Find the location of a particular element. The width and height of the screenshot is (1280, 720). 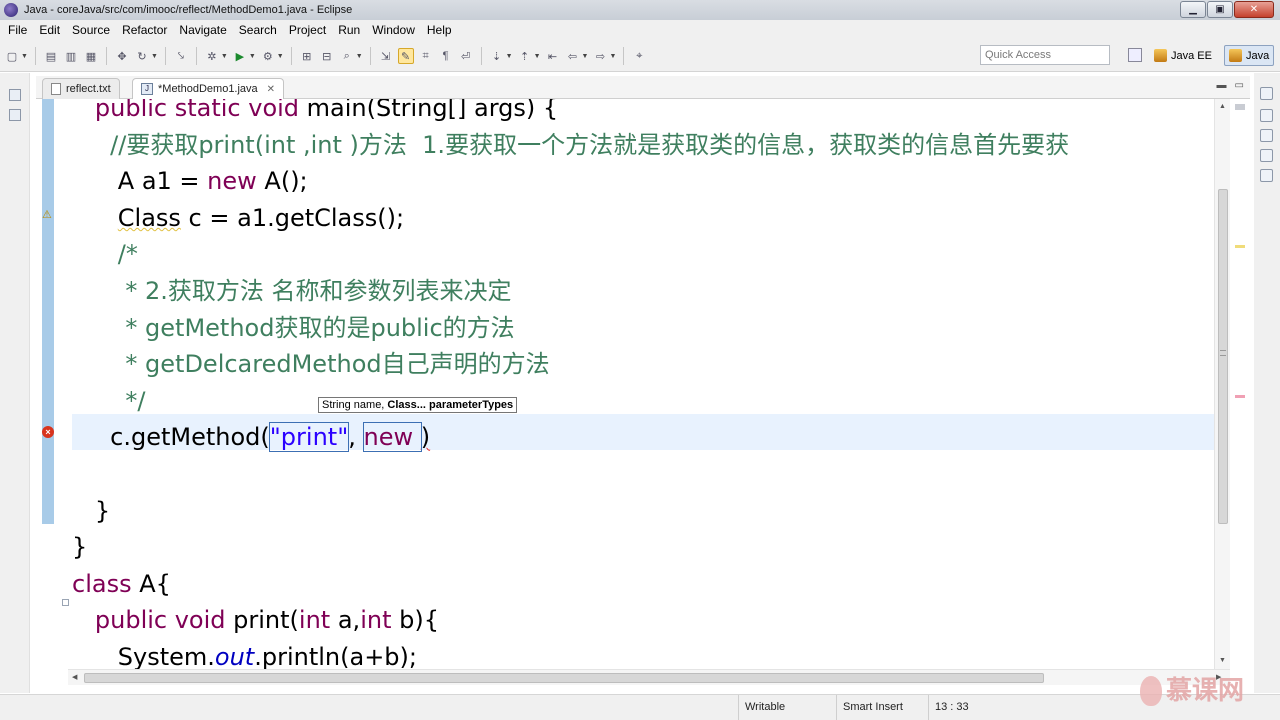

tab-reflect-txt: reflect.txt is located at coordinates (81, 88).